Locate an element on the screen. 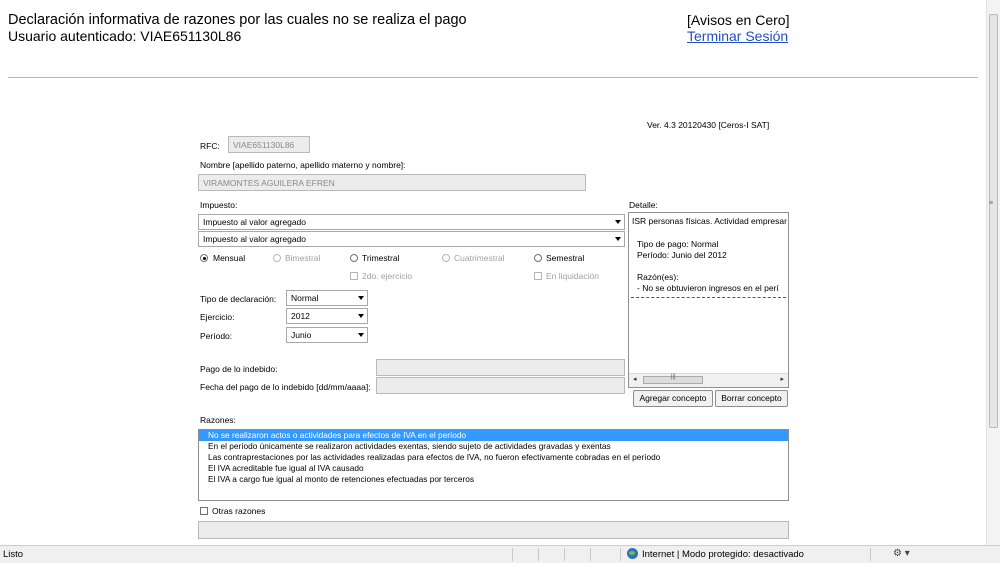  detalle-separator is located at coordinates (708, 297).